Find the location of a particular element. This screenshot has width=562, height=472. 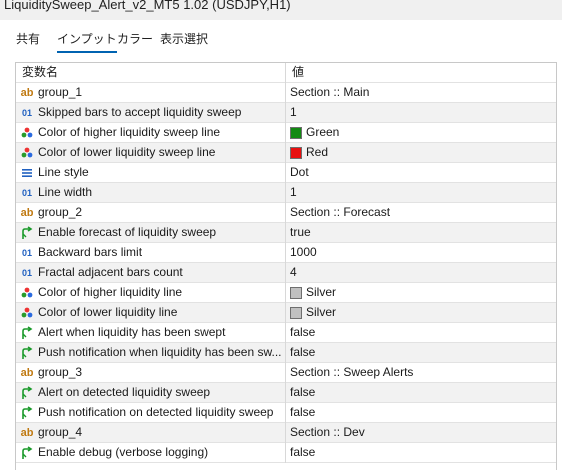

color-swatch is located at coordinates (296, 153).